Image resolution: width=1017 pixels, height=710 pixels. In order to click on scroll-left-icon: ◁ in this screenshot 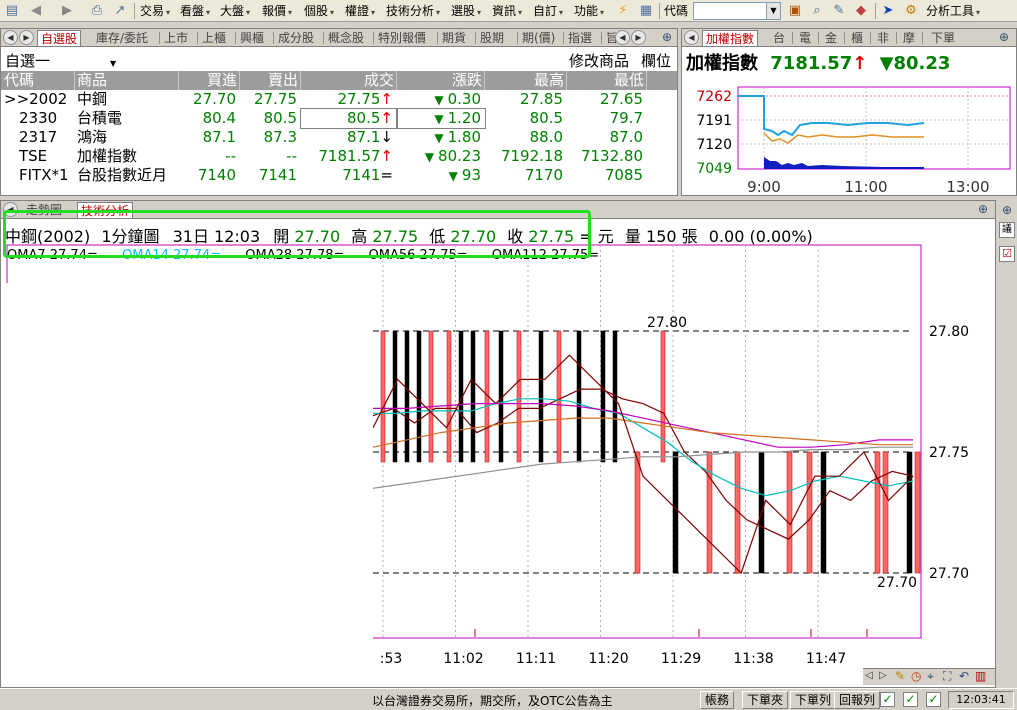, I will do `click(869, 675)`.